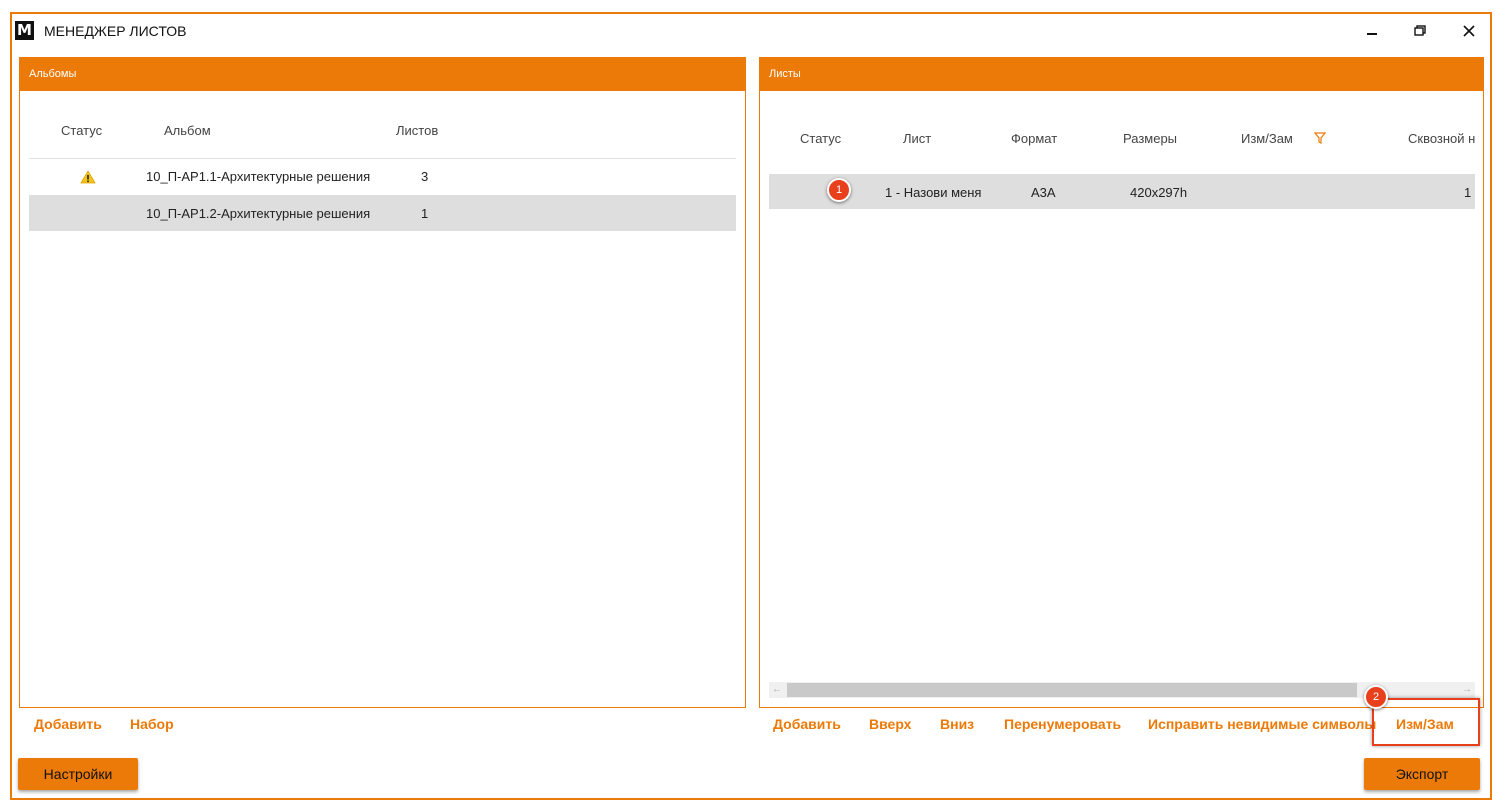 The height and width of the screenshot is (809, 1503). What do you see at coordinates (187, 130) in the screenshot?
I see `albums-column-album: Альбом` at bounding box center [187, 130].